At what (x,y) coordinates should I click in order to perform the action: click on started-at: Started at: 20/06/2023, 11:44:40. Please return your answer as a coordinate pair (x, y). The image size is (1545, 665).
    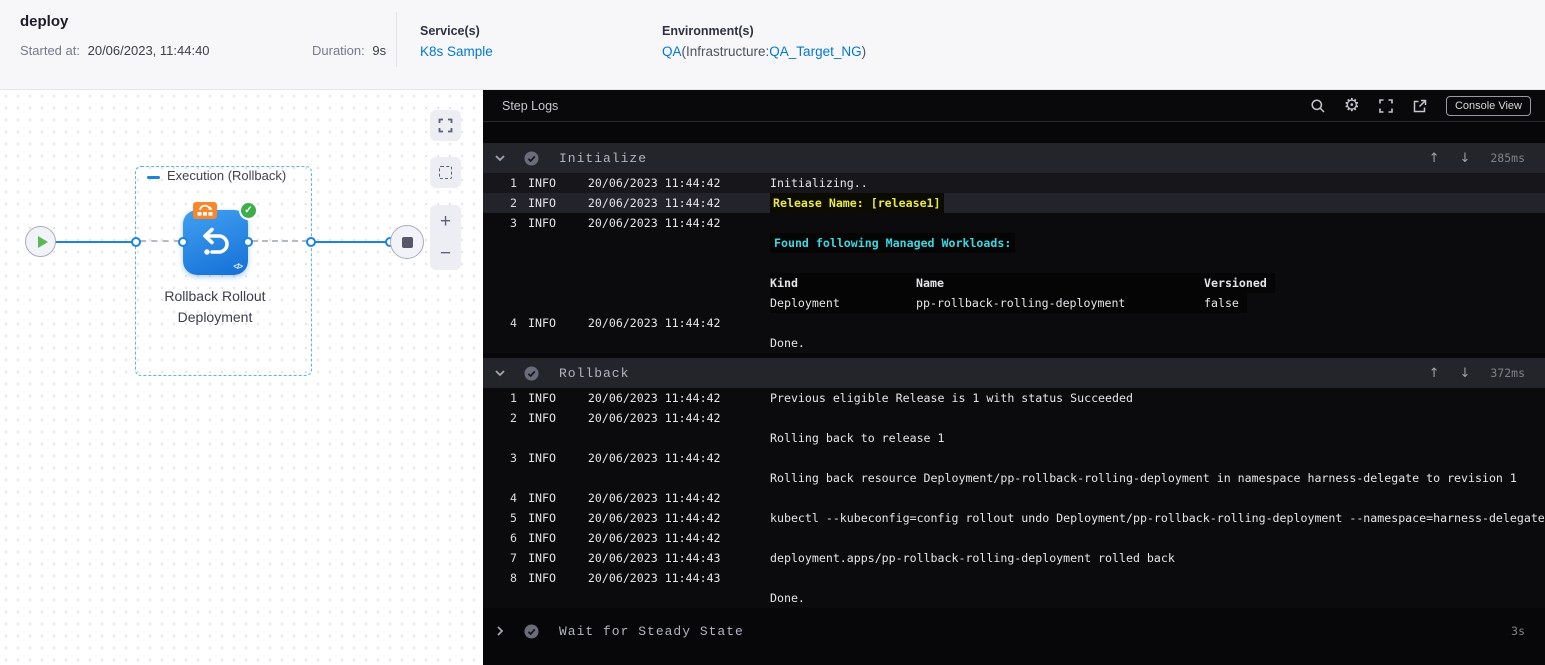
    Looking at the image, I should click on (115, 50).